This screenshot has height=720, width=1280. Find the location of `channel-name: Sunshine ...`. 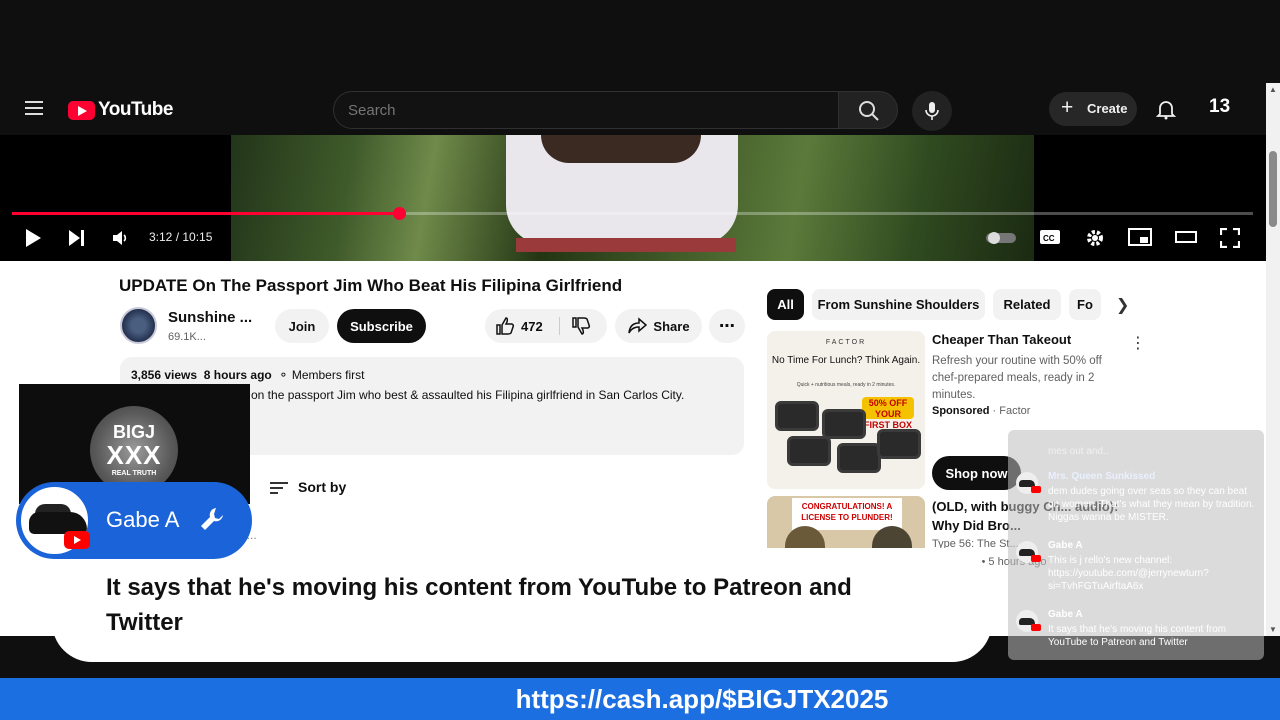

channel-name: Sunshine ... is located at coordinates (210, 317).